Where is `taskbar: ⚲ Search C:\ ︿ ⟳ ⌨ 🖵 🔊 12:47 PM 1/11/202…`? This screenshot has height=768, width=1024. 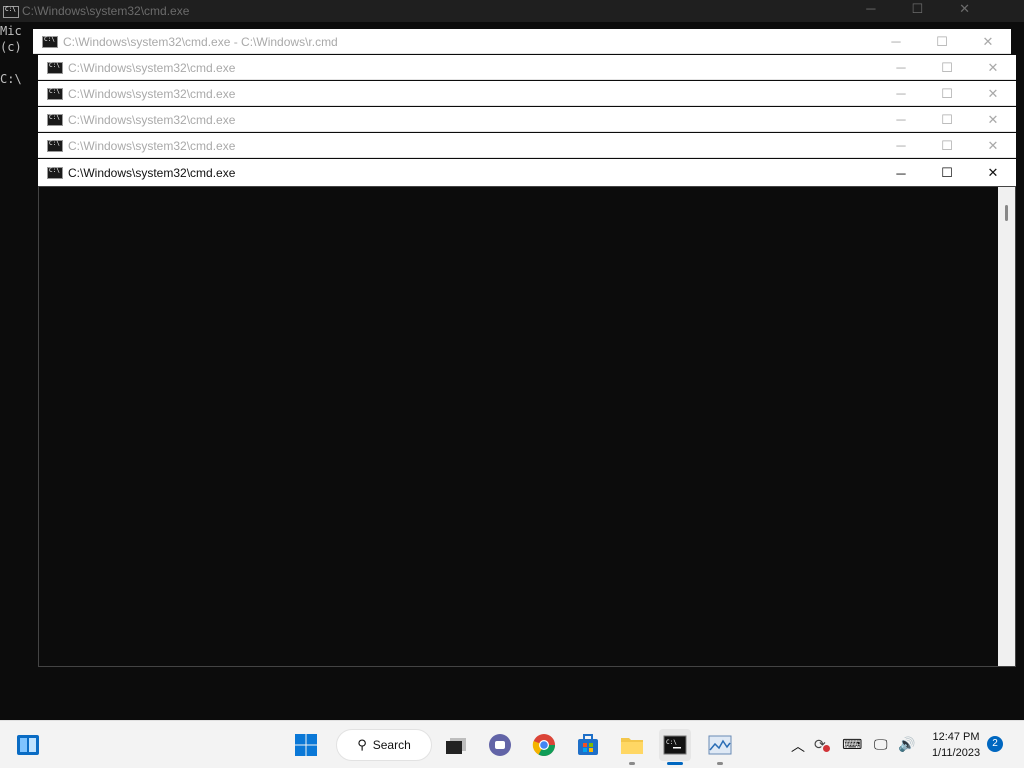 taskbar: ⚲ Search C:\ ︿ ⟳ ⌨ 🖵 🔊 12:47 PM 1/11/202… is located at coordinates (512, 744).